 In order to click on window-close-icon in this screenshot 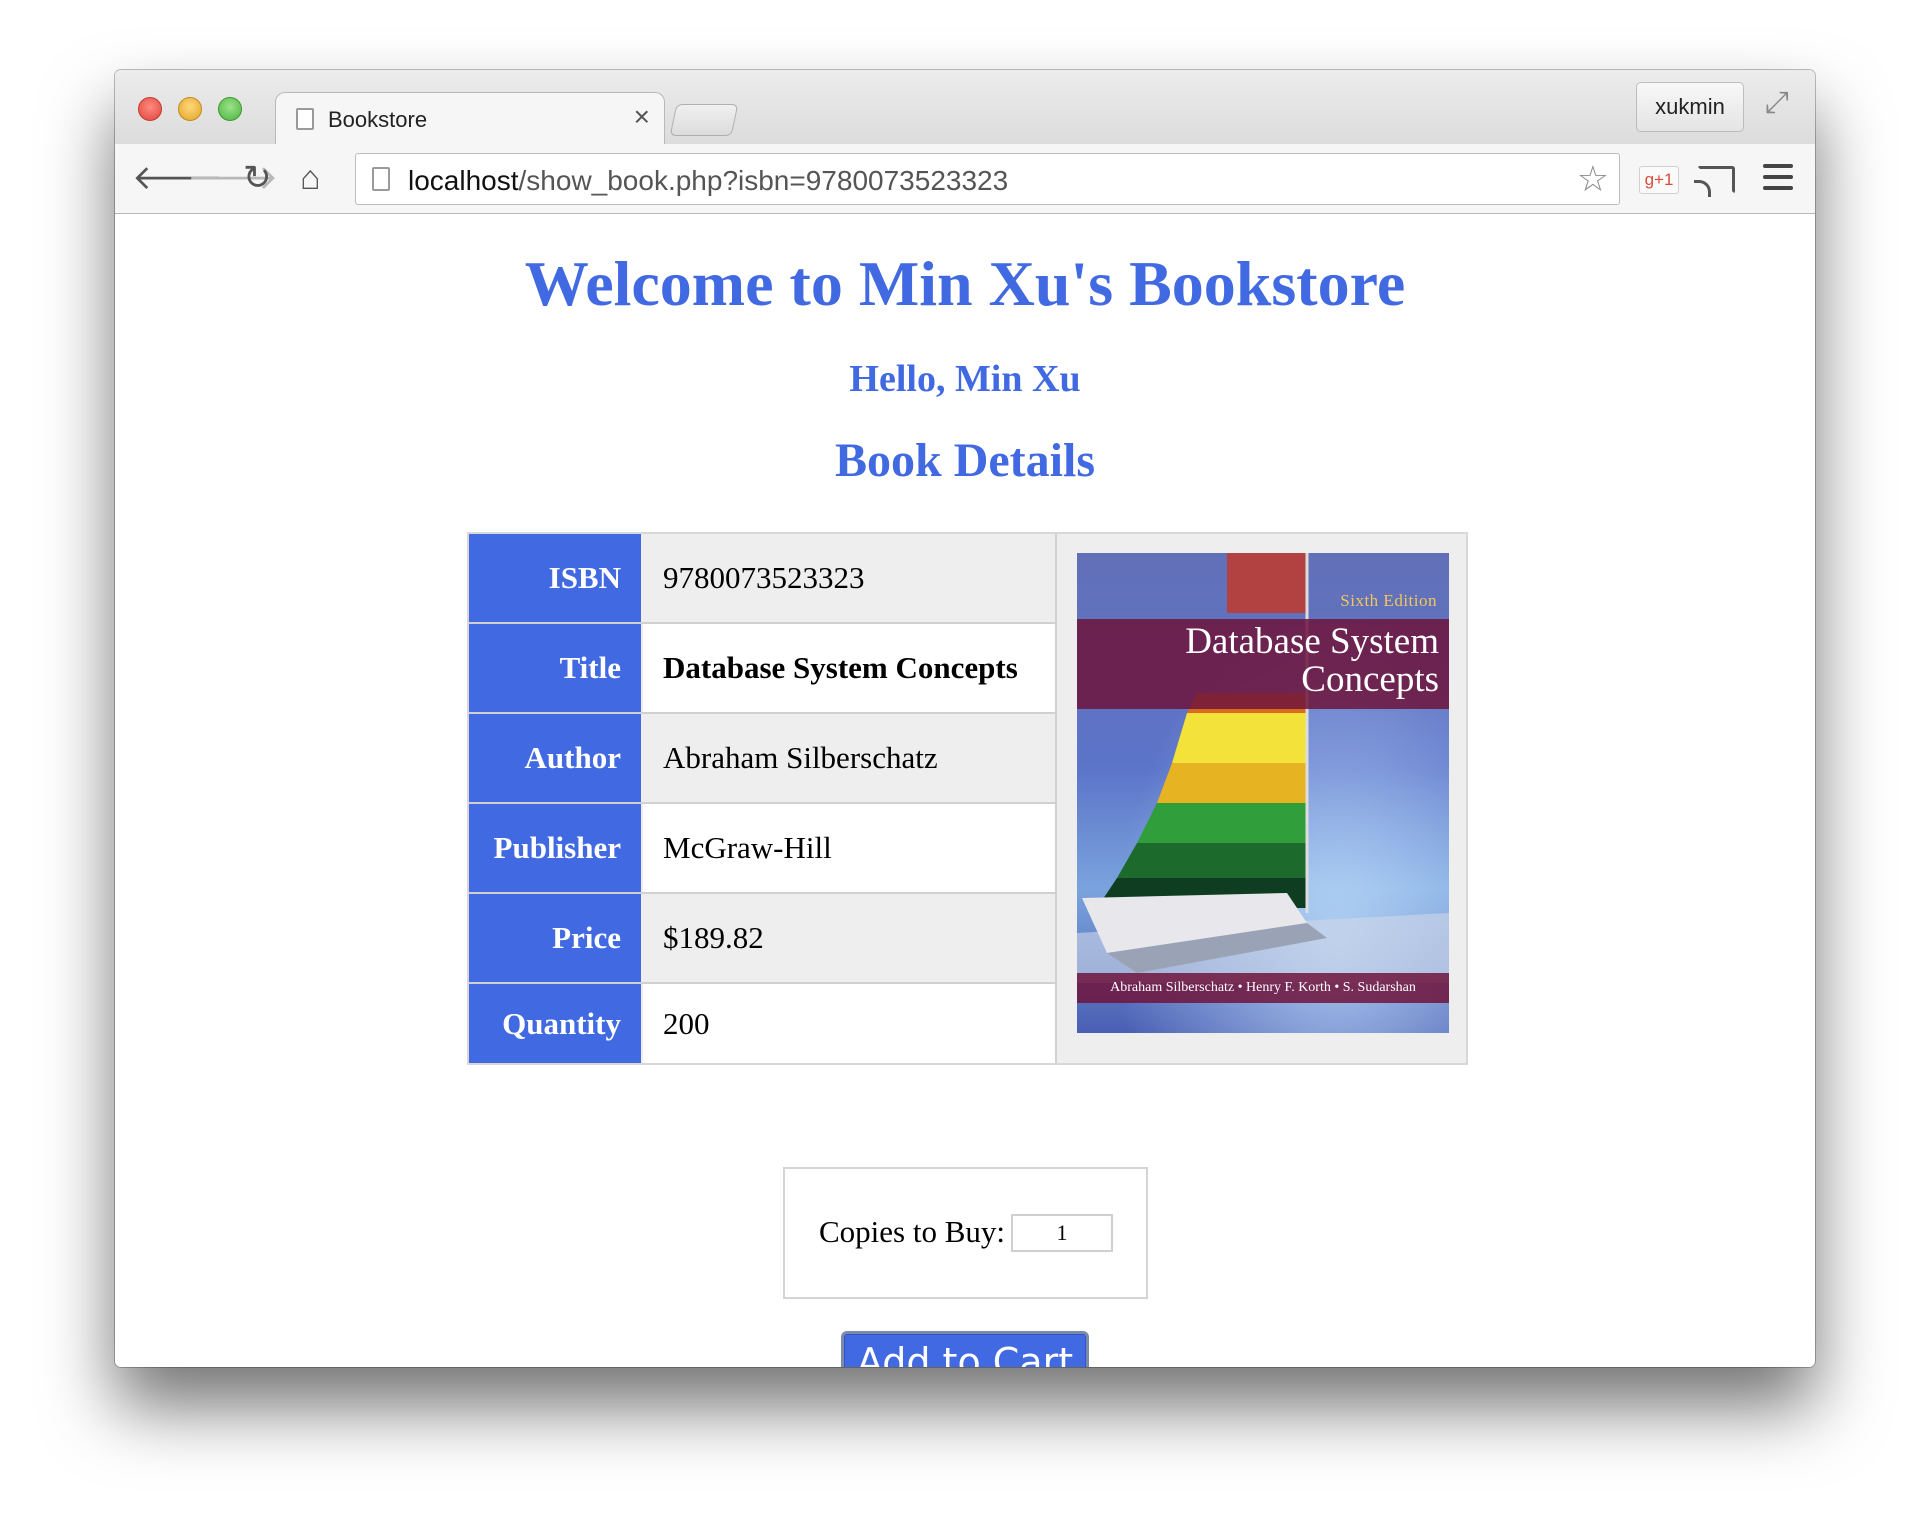, I will do `click(150, 109)`.